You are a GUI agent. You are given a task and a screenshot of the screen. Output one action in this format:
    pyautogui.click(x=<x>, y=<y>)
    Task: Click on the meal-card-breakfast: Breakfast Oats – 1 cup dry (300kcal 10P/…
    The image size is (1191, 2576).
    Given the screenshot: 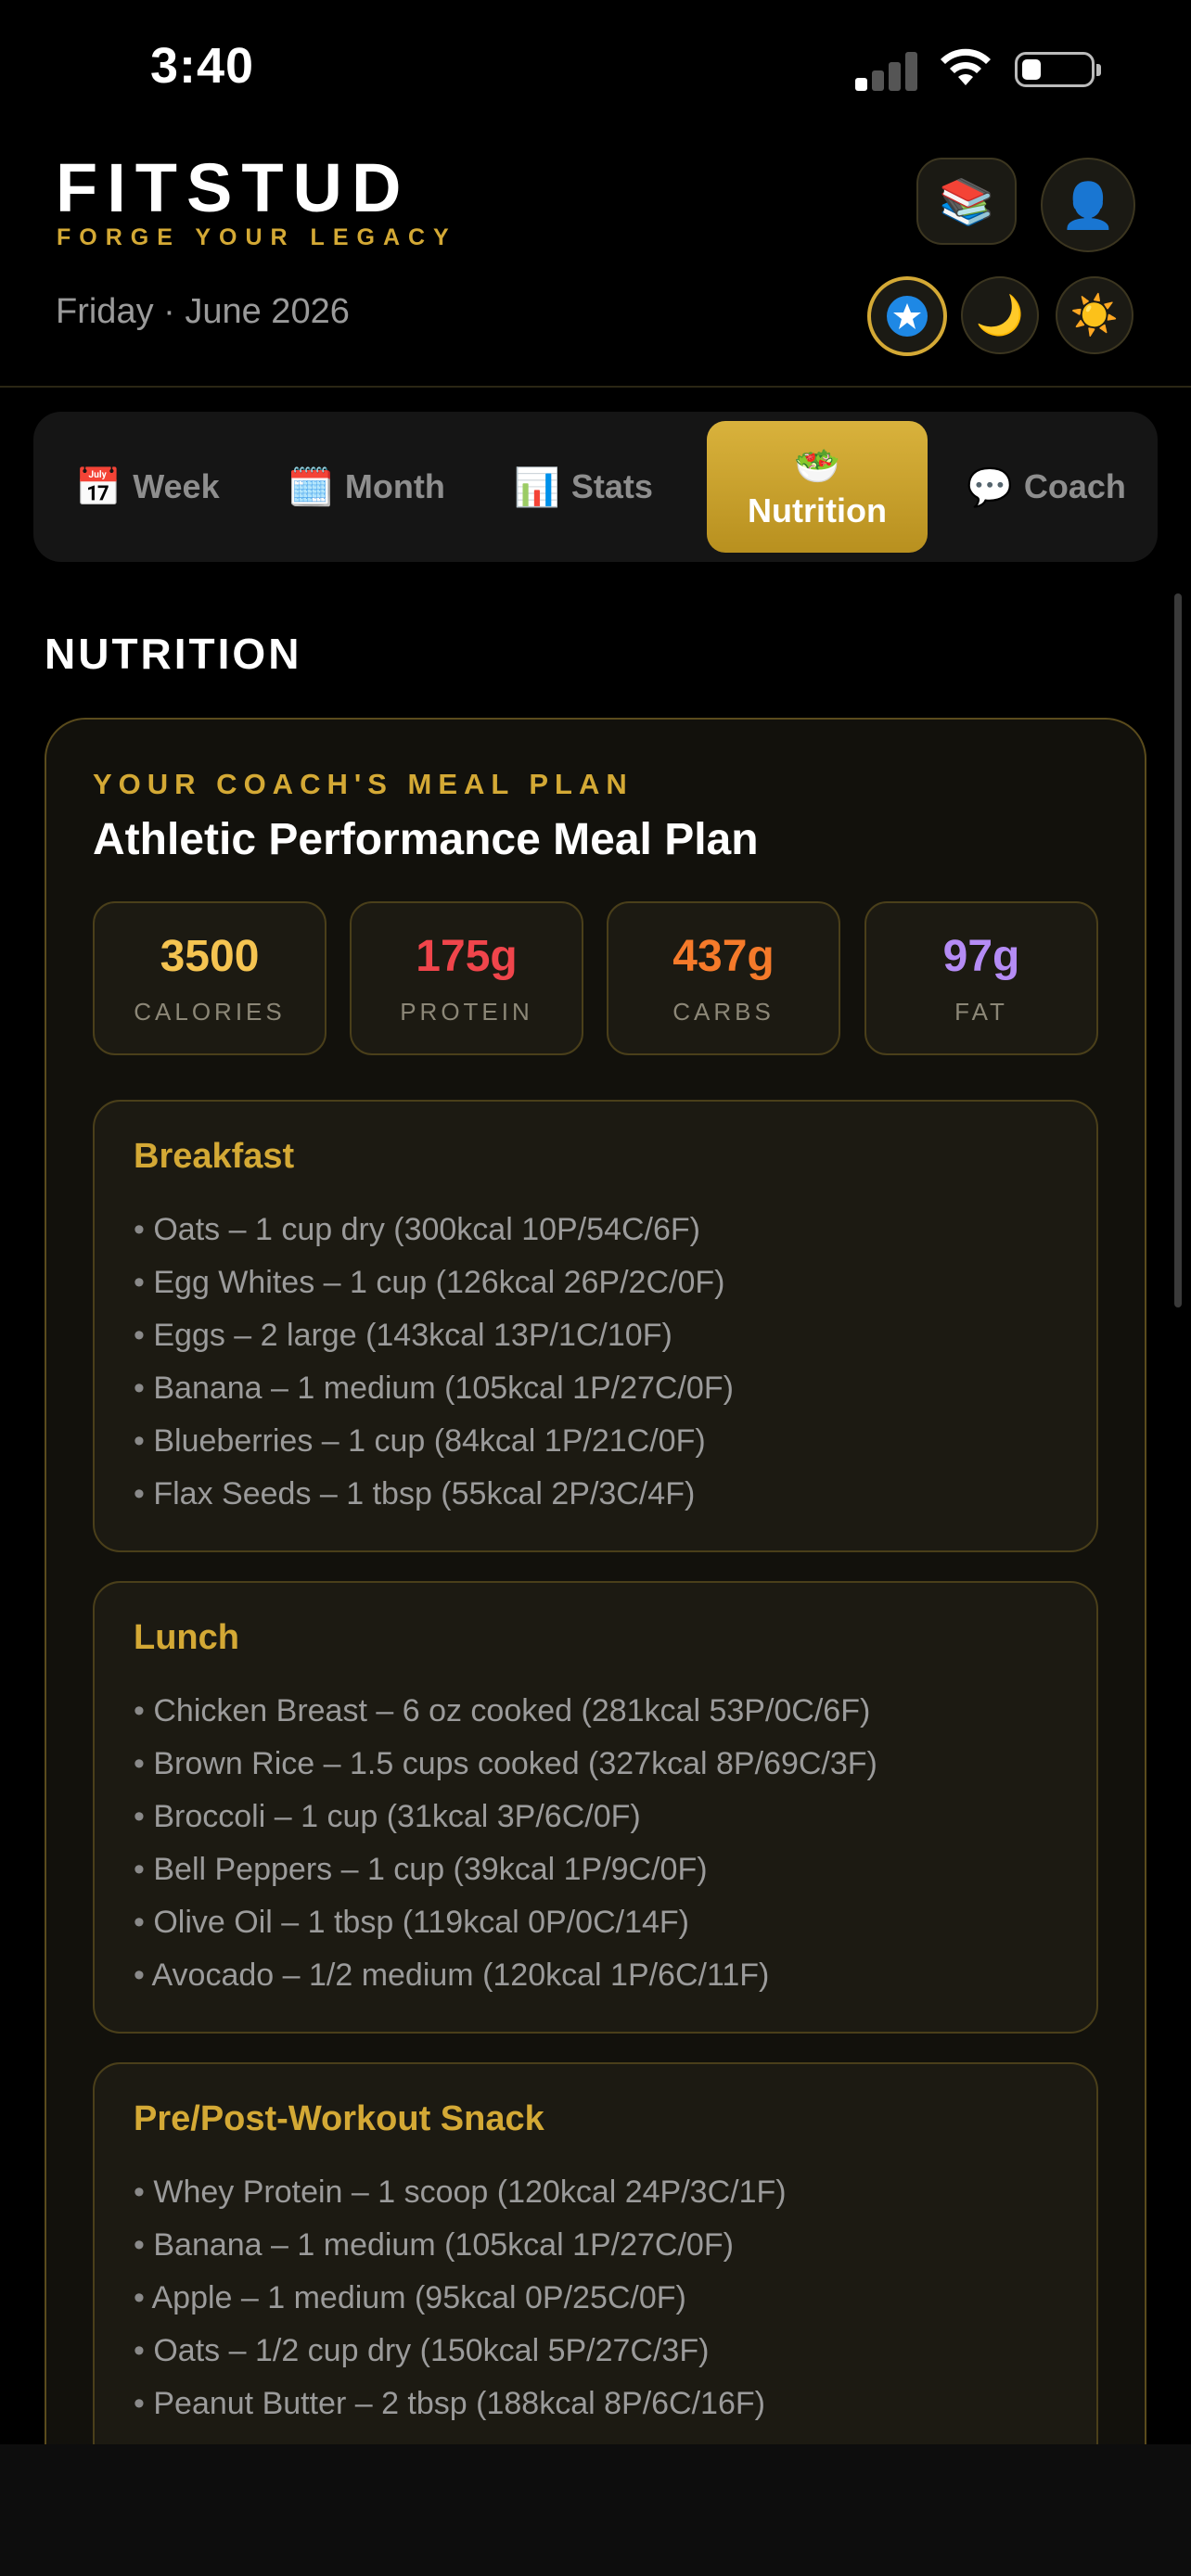 What is the action you would take?
    pyautogui.click(x=595, y=1326)
    